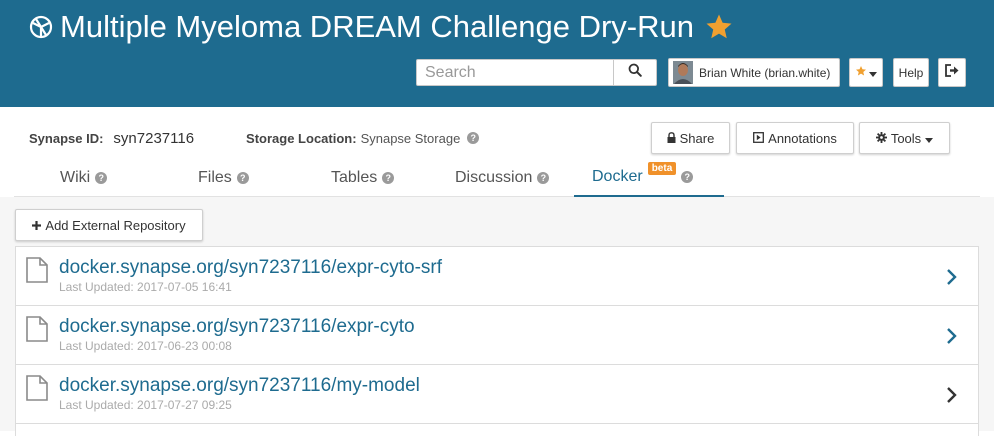 The image size is (994, 436). What do you see at coordinates (239, 386) in the screenshot?
I see `repository-name-link: docker.synapse.org/syn7237116/my-model` at bounding box center [239, 386].